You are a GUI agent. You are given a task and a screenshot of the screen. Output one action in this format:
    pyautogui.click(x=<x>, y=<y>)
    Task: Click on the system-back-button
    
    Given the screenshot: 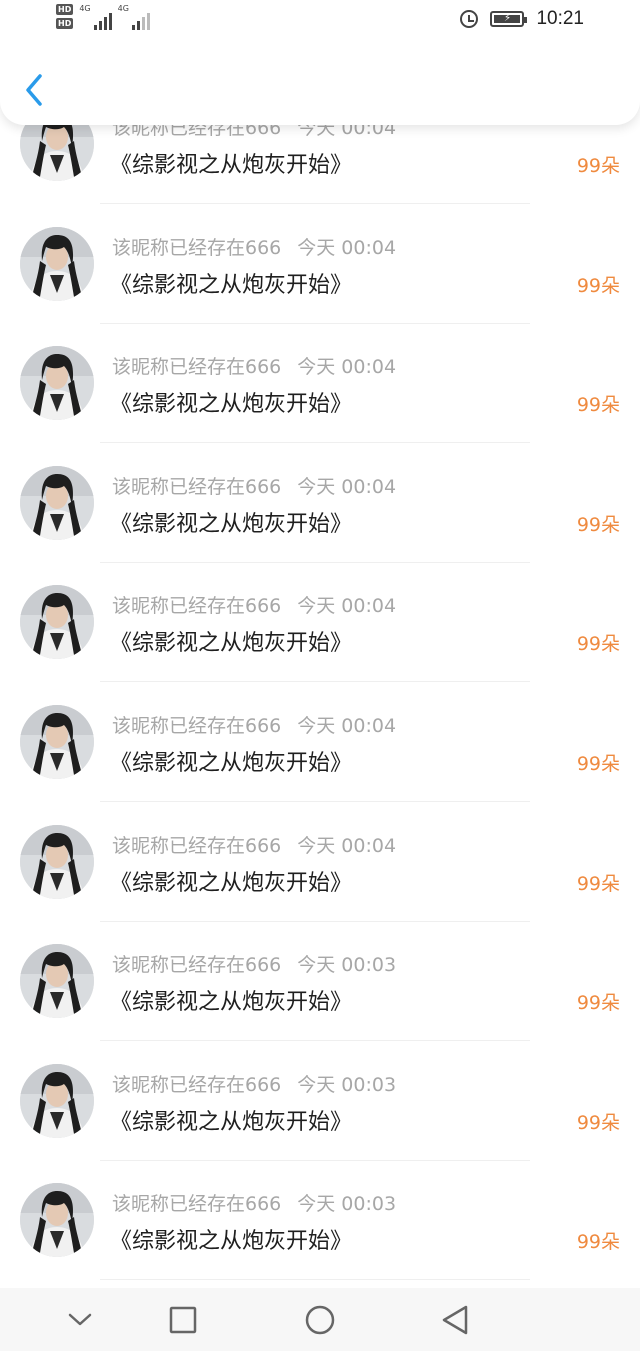 What is the action you would take?
    pyautogui.click(x=456, y=1320)
    